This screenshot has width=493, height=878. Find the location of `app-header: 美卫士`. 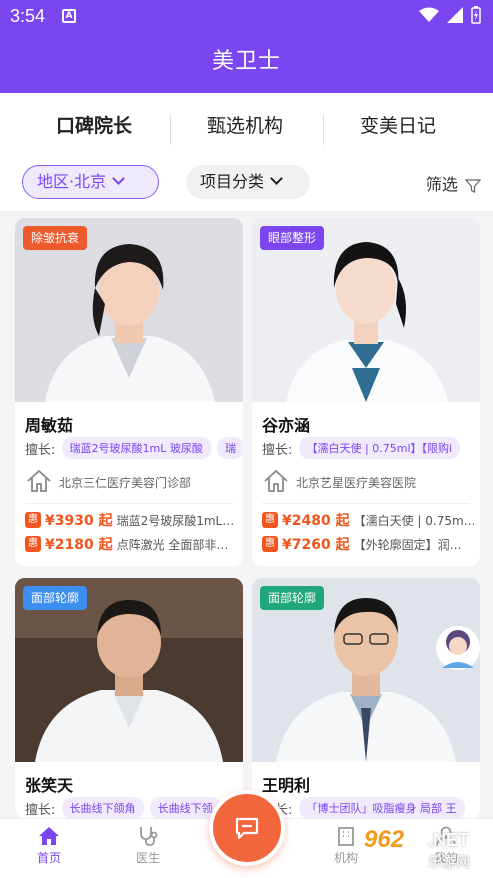

app-header: 美卫士 is located at coordinates (246, 63).